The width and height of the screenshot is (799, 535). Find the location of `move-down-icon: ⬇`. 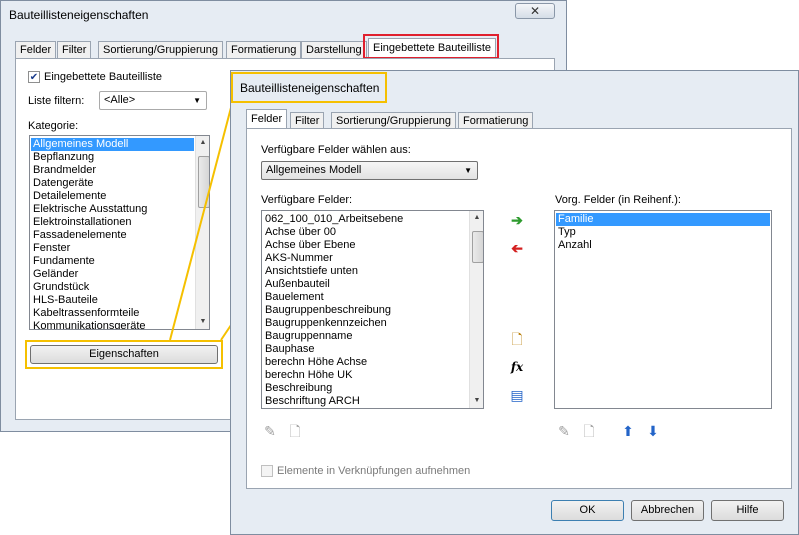

move-down-icon: ⬇ is located at coordinates (653, 432).